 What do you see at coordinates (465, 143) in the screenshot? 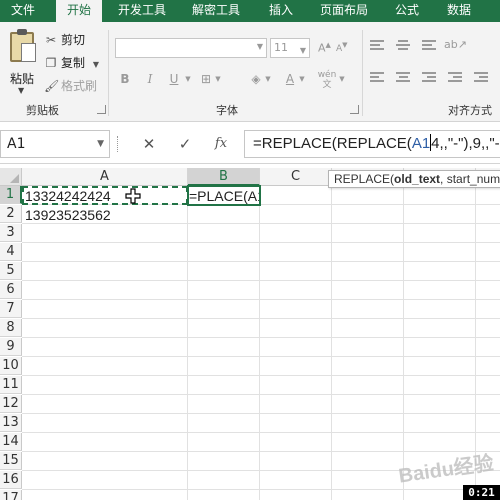
I see `formula-text-suffix: 4,,"-"),9,,"-")` at bounding box center [465, 143].